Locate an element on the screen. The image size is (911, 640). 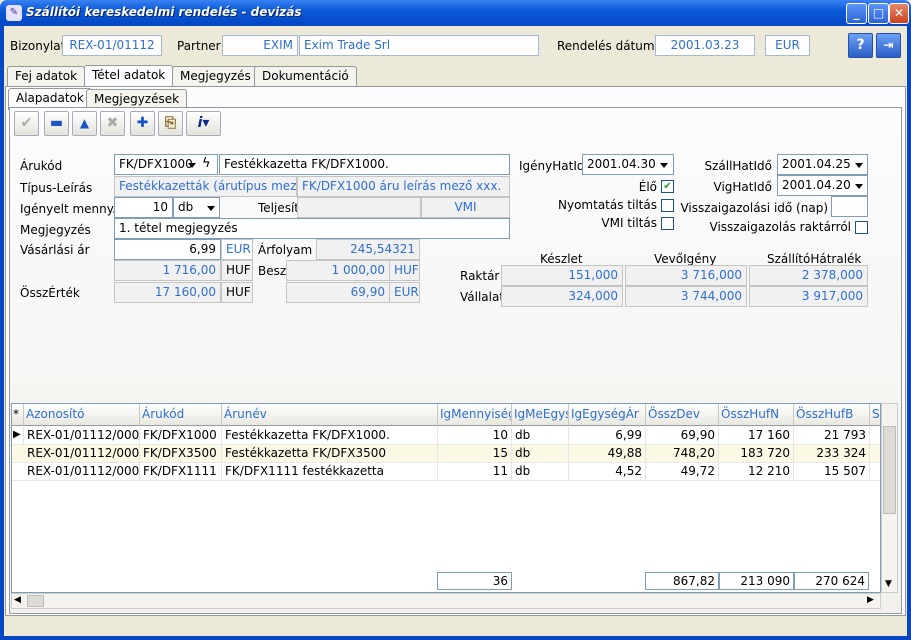
horizontal-scrollbar: ◀ ▶ is located at coordinates (446, 601).